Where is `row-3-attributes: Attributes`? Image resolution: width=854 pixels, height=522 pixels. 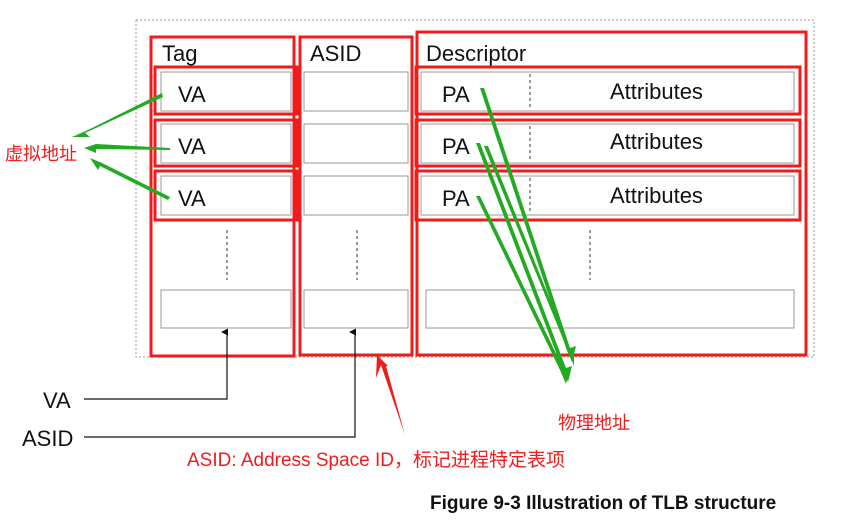 row-3-attributes: Attributes is located at coordinates (656, 195).